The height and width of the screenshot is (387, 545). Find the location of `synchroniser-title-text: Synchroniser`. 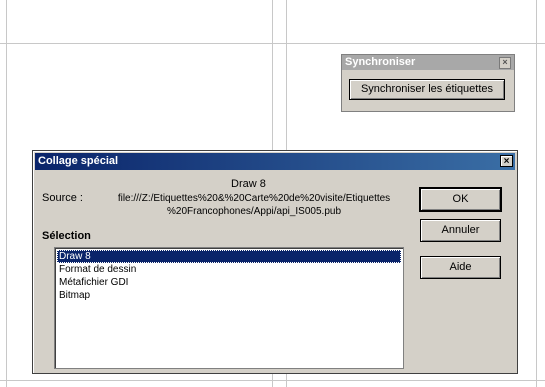

synchroniser-title-text: Synchroniser is located at coordinates (380, 62).